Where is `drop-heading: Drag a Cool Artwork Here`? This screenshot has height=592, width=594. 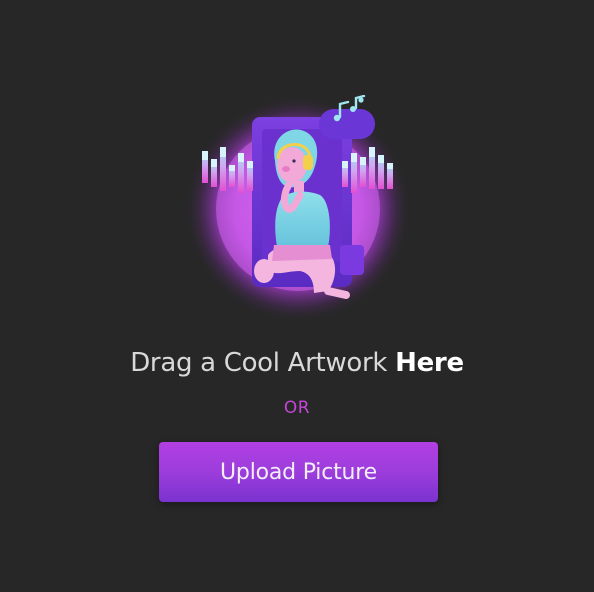
drop-heading: Drag a Cool Artwork Here is located at coordinates (297, 363).